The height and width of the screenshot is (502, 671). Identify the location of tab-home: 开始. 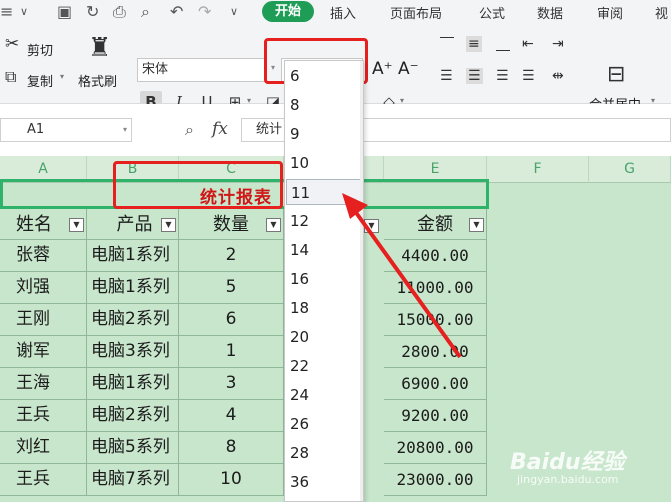
(288, 11).